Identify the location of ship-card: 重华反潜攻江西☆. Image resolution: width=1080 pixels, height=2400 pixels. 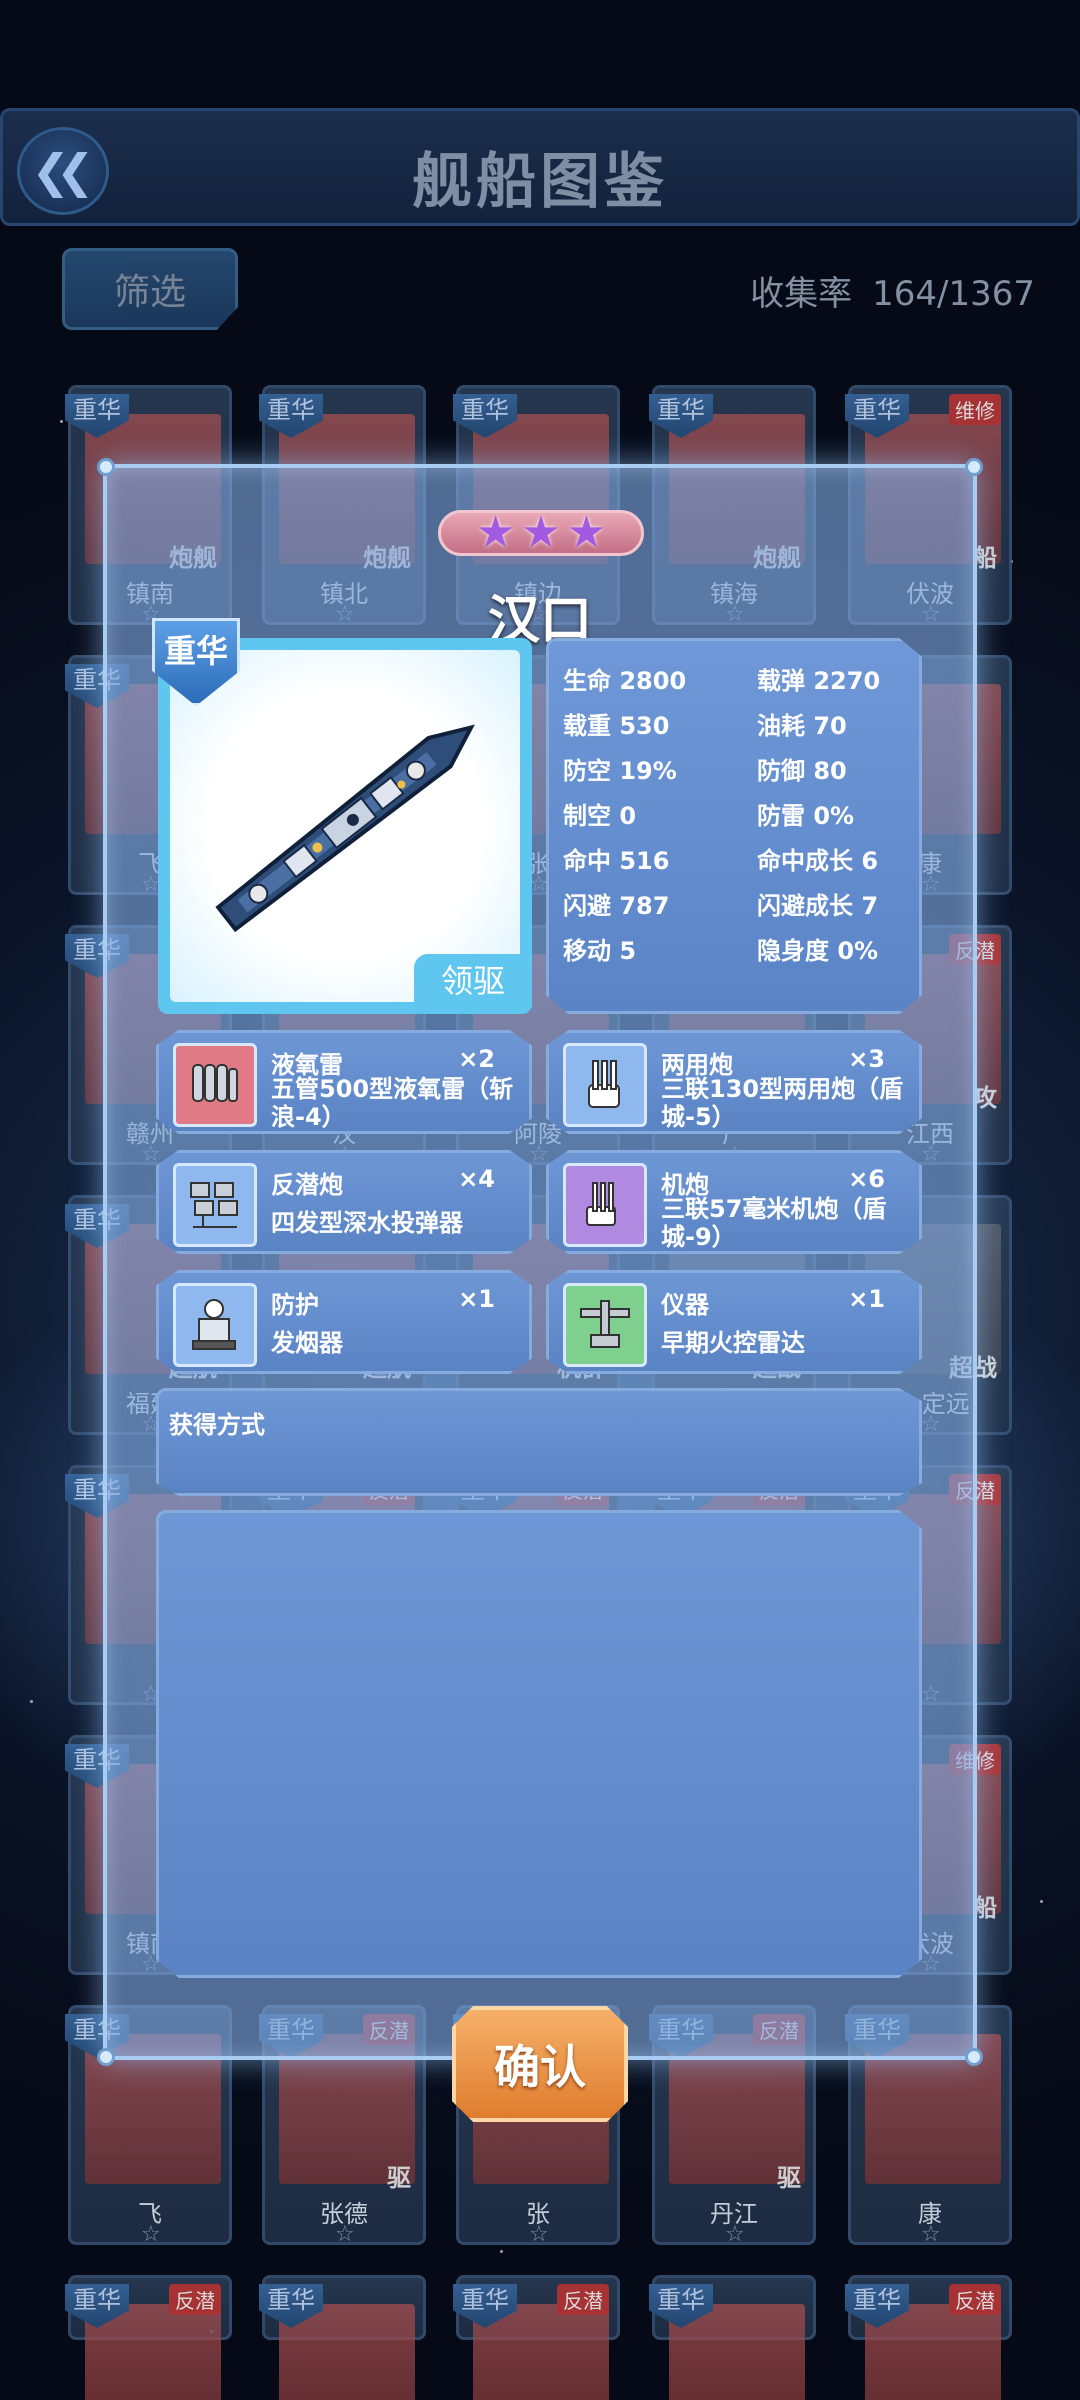
(928, 2337).